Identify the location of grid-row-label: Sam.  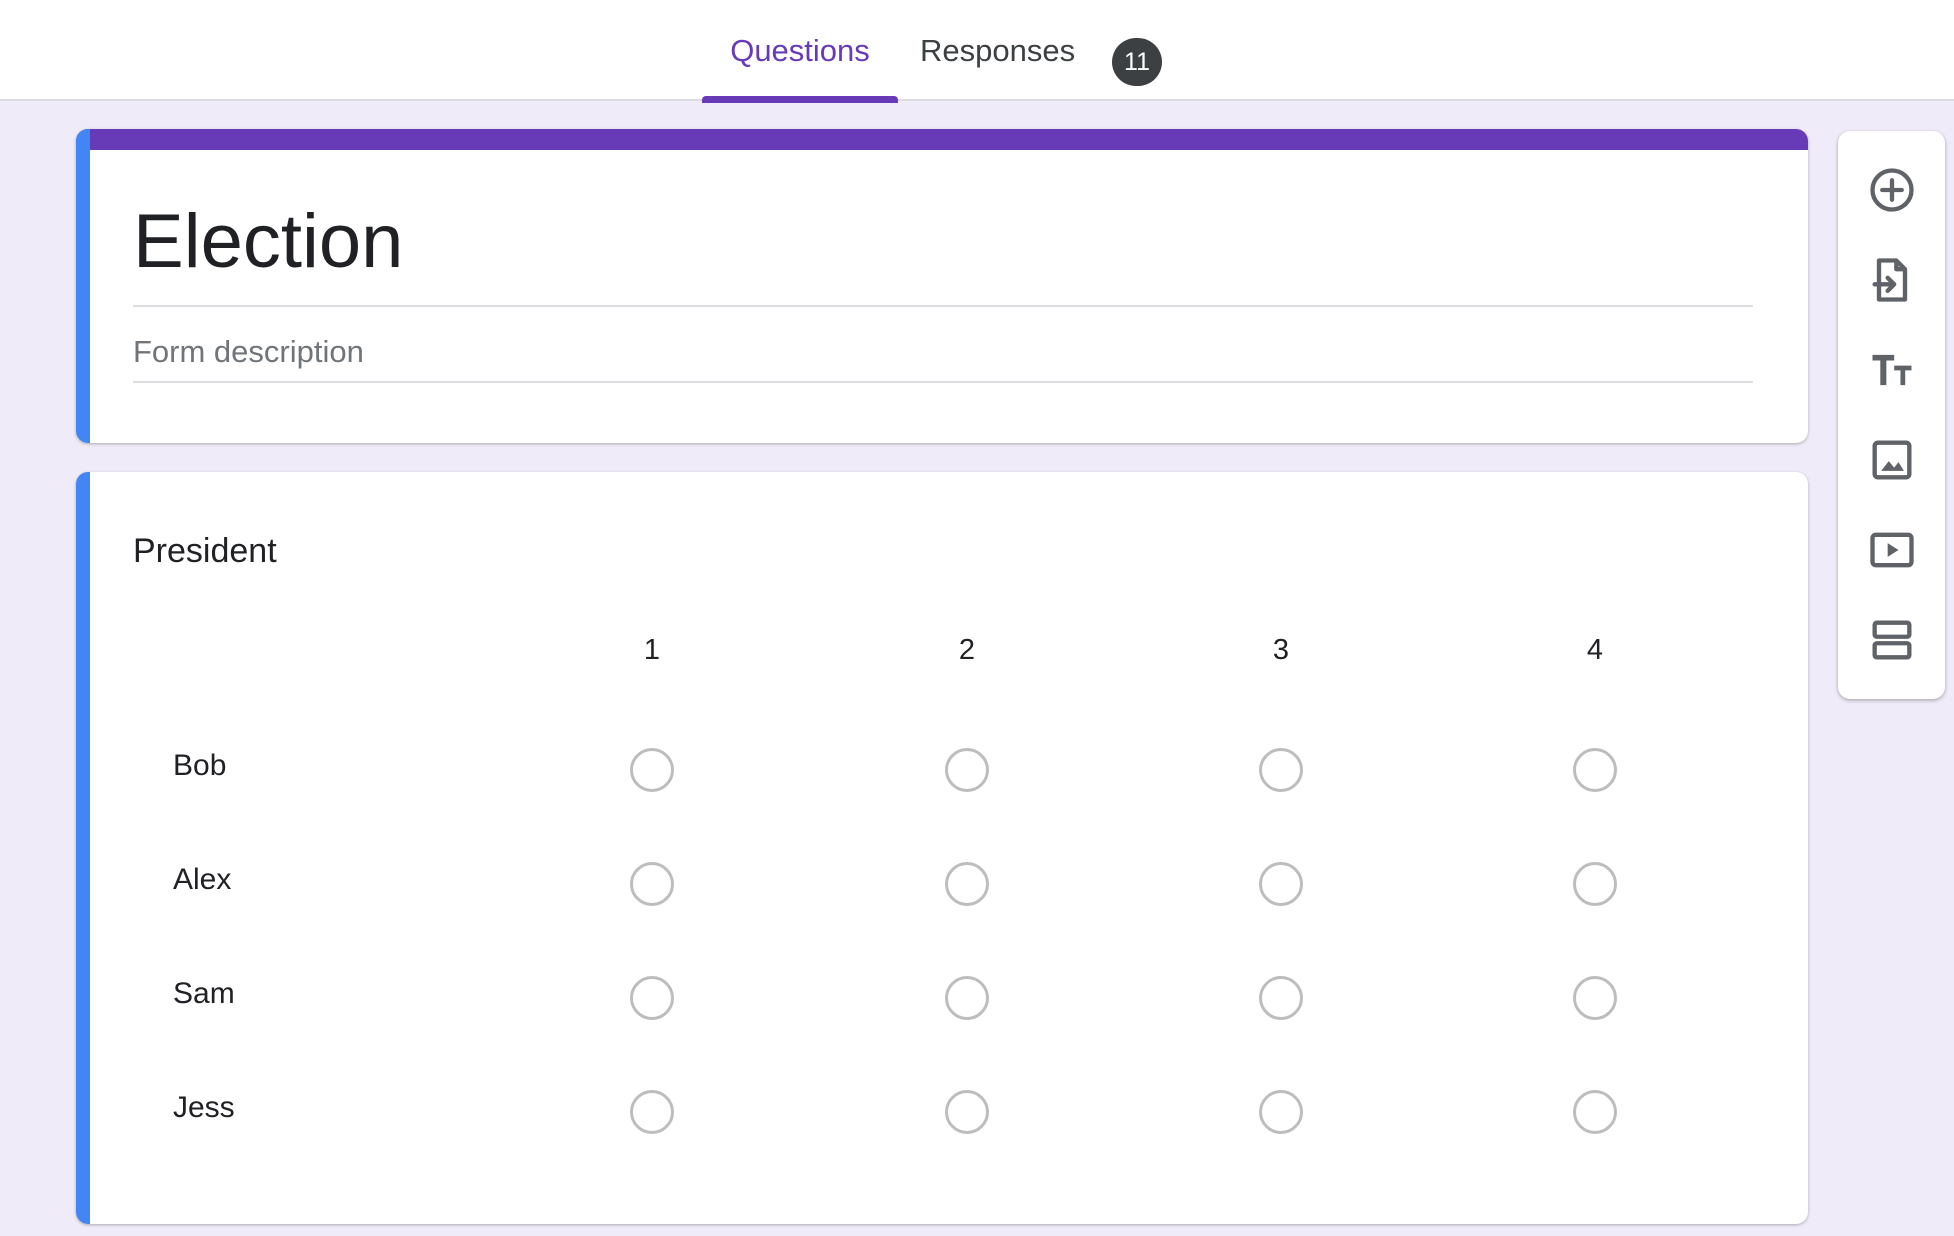
(204, 993).